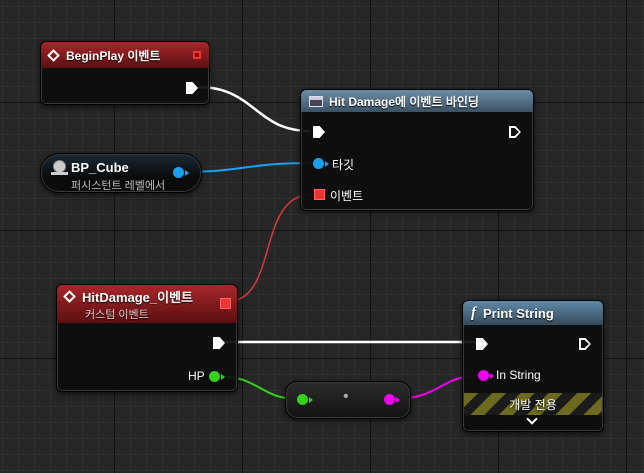 The width and height of the screenshot is (644, 473). What do you see at coordinates (319, 194) in the screenshot?
I see `event-input-pin` at bounding box center [319, 194].